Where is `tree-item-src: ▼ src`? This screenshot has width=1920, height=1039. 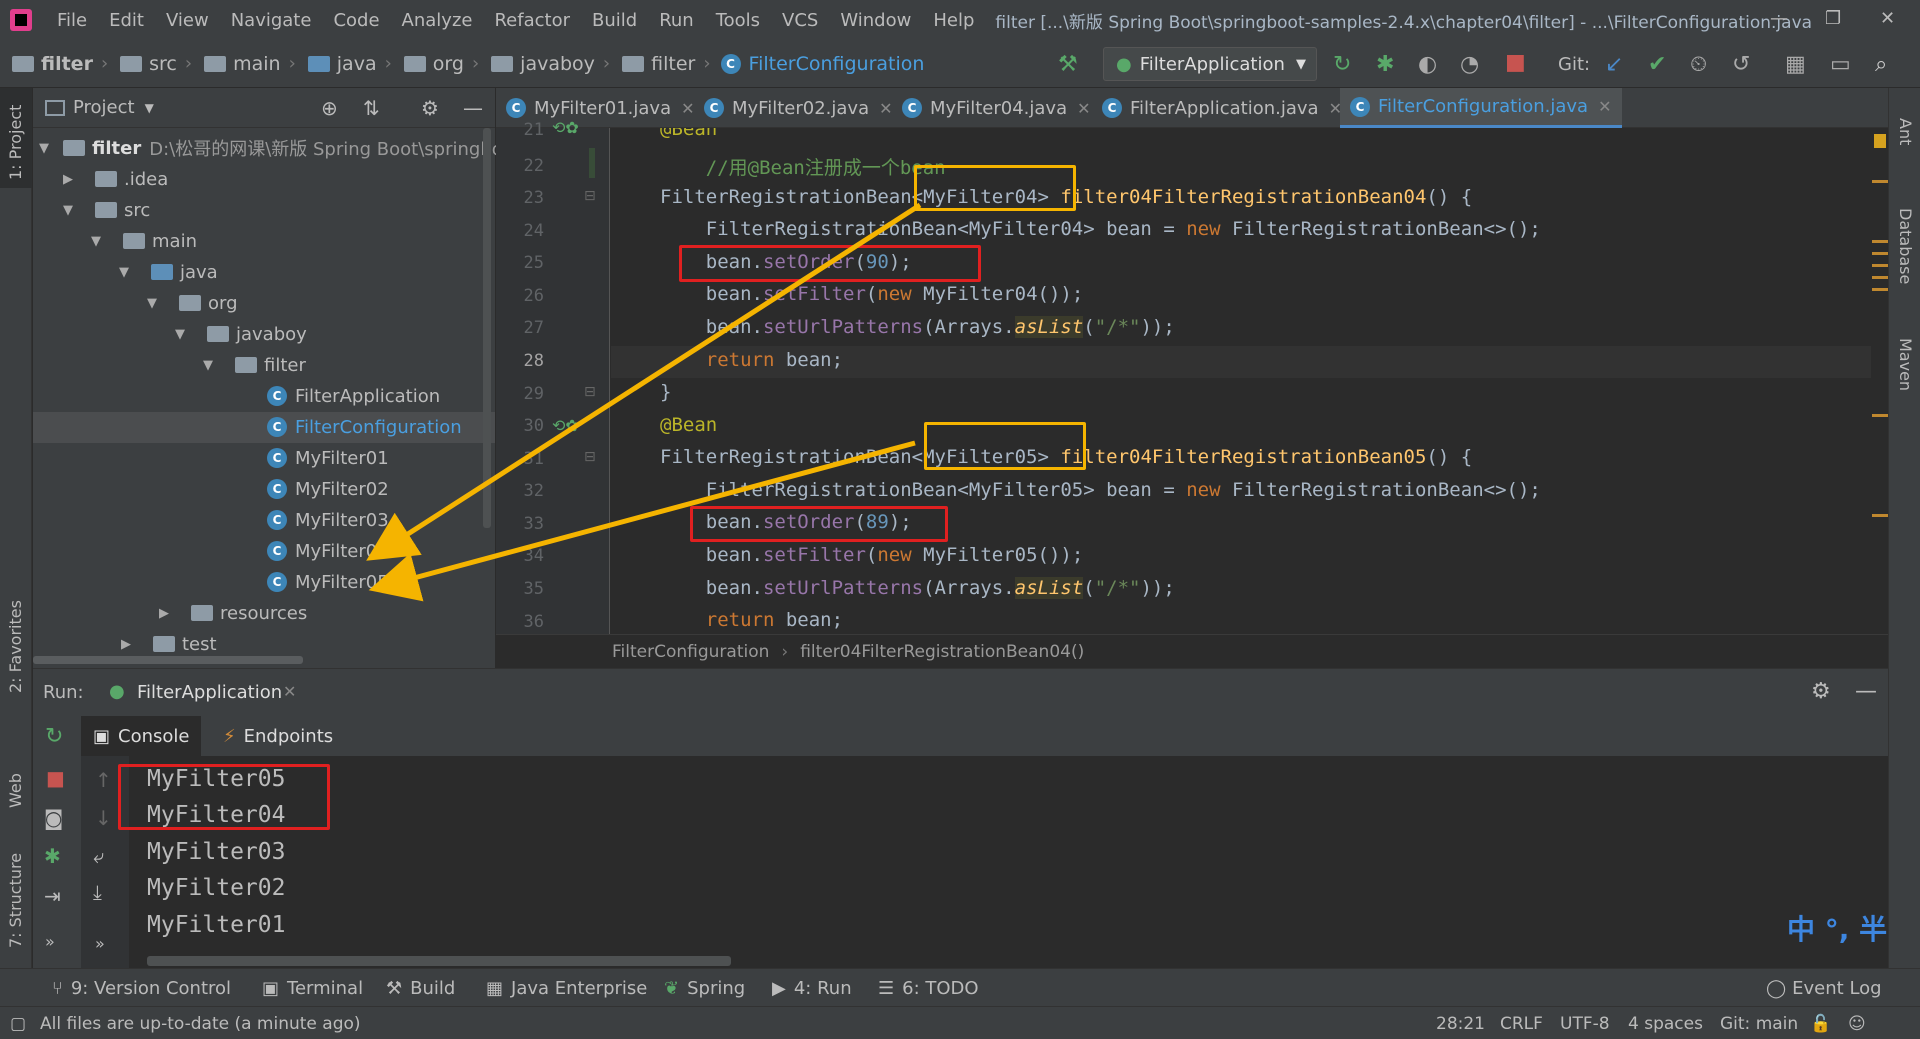
tree-item-src: ▼ src is located at coordinates (106, 210).